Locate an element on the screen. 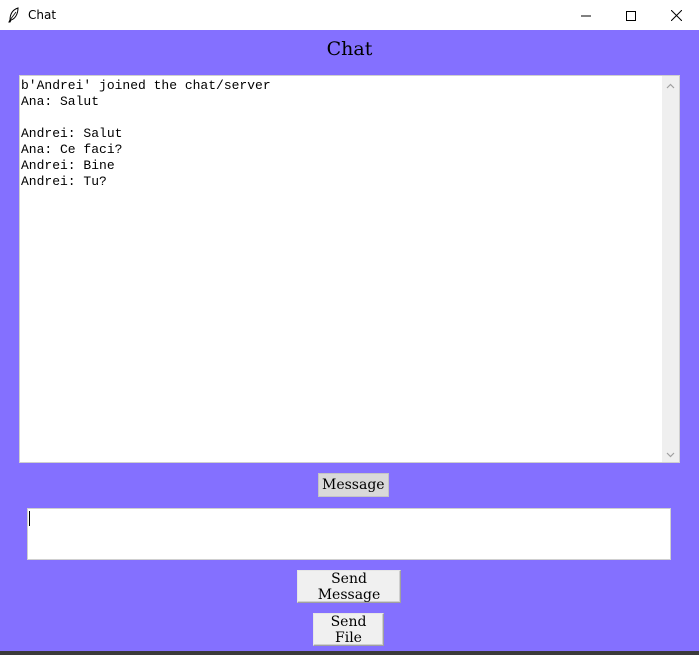  scroll-down-button is located at coordinates (670, 453).